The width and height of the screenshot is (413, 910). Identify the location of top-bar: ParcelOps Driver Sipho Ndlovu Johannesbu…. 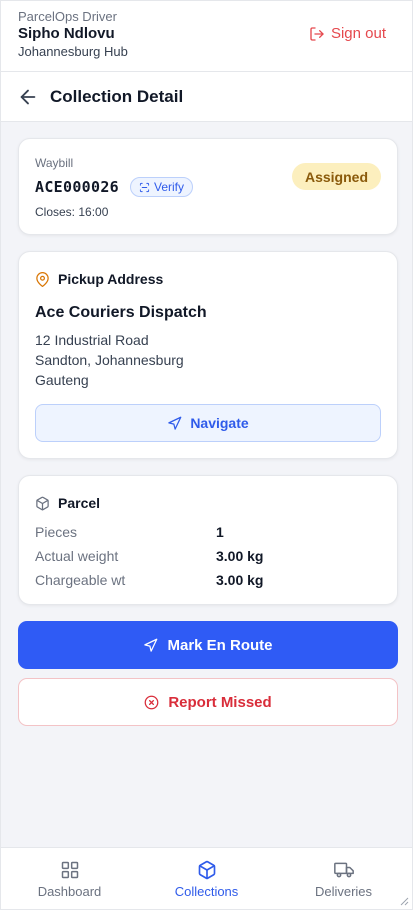
(206, 36).